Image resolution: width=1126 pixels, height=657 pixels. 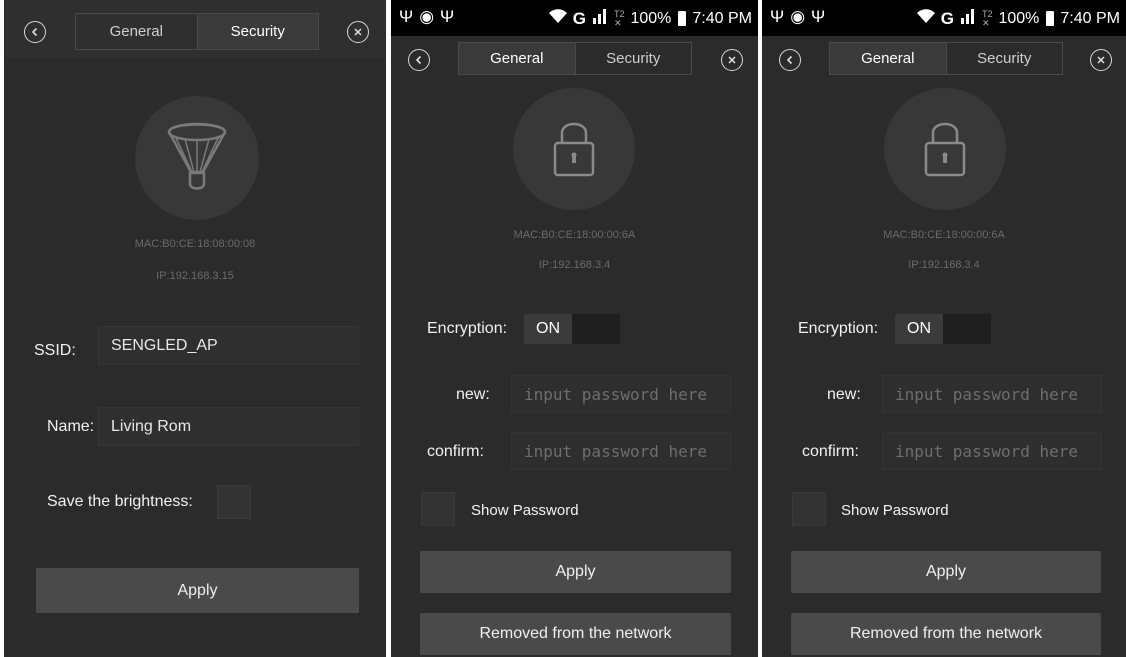 I want to click on name-label: Name:, so click(x=71, y=426).